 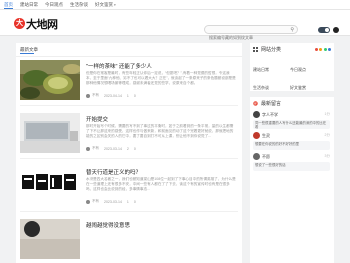 What do you see at coordinates (291, 124) in the screenshot?
I see `comment-text: 同一些很重要的人写什么还能最的深的中的比在着` at bounding box center [291, 124].